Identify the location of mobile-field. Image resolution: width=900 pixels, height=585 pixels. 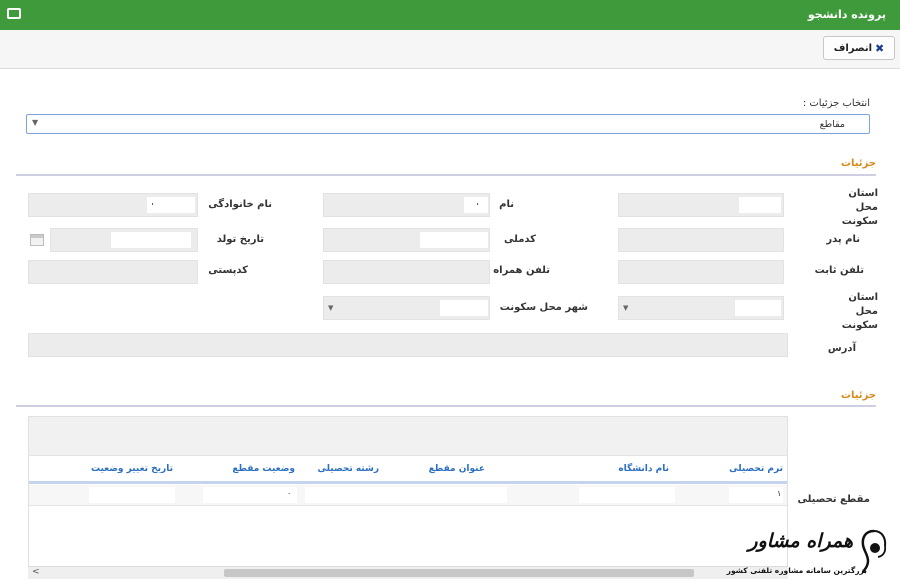
(406, 272).